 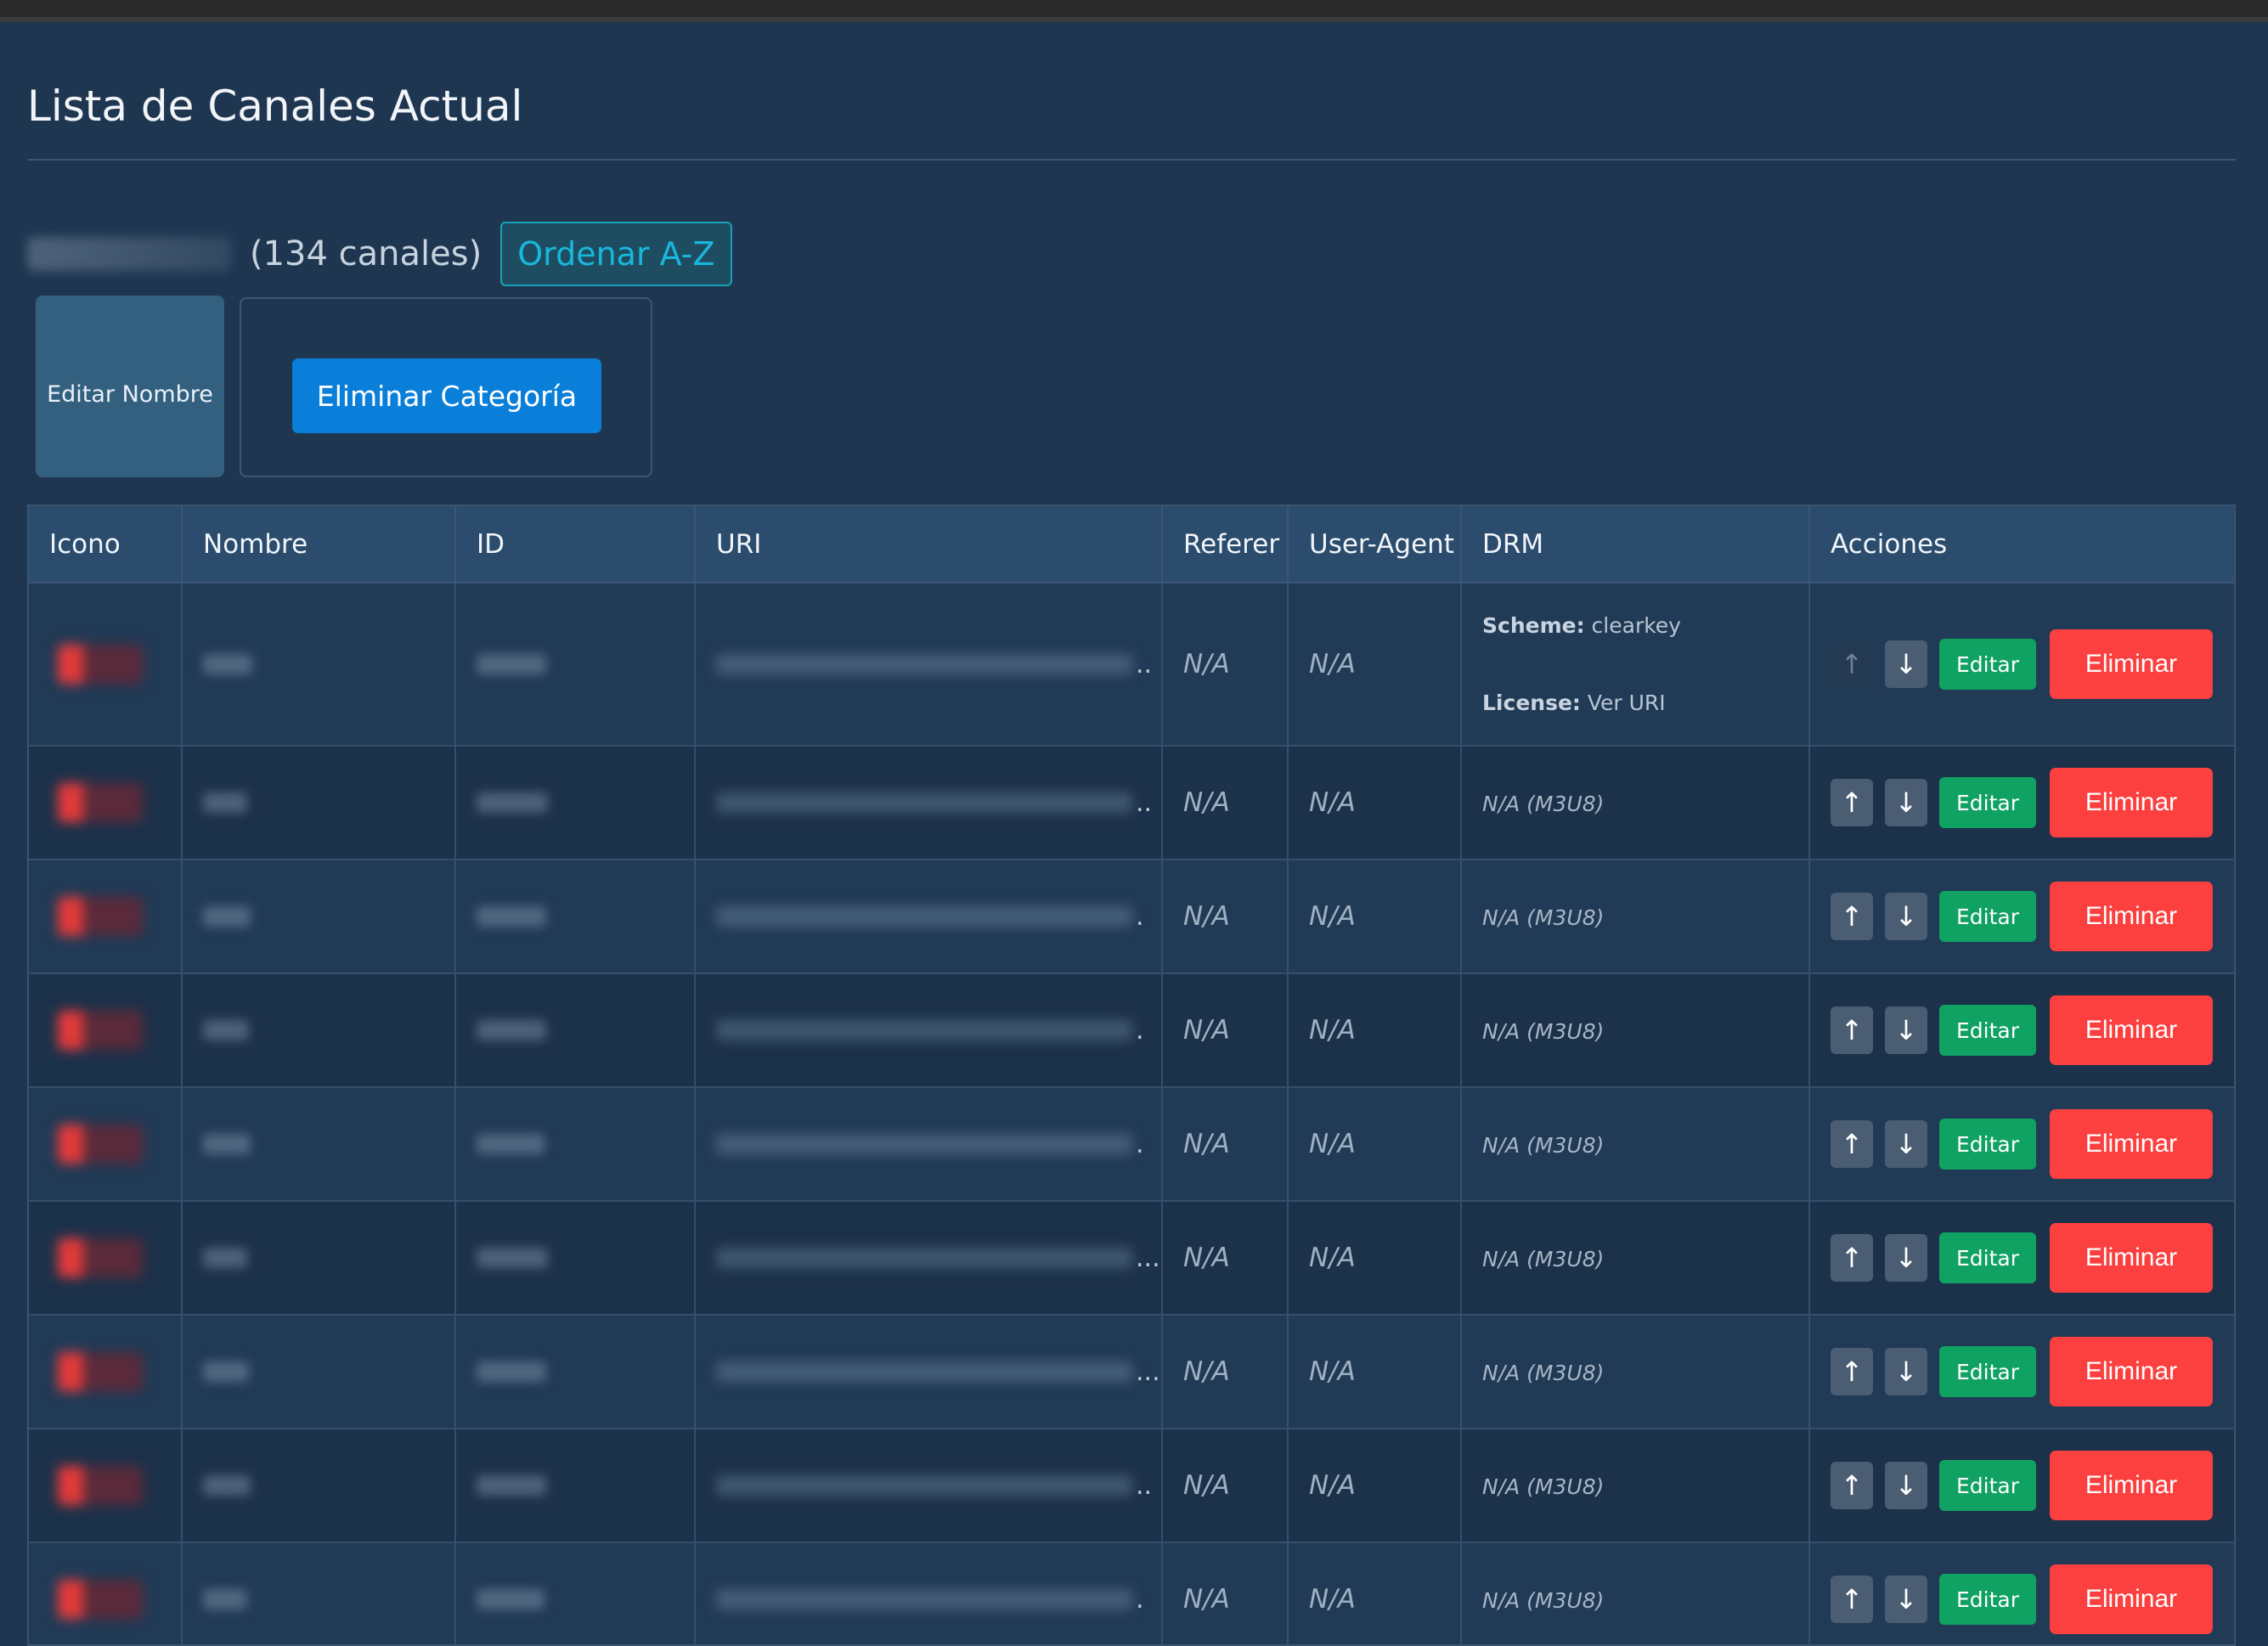 I want to click on table-row: . N/A N/A N/A (M3U8) ↑ ↓ Editar Eliminar, so click(x=1131, y=1593).